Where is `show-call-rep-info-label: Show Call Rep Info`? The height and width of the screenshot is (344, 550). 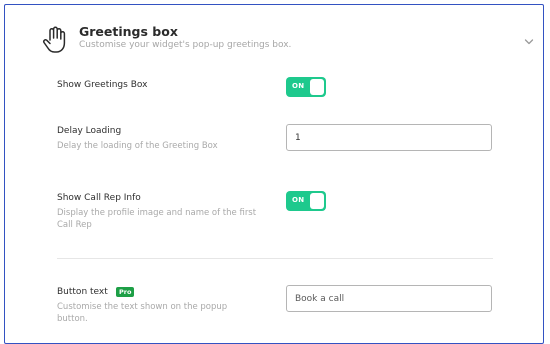
show-call-rep-info-label: Show Call Rep Info is located at coordinates (99, 198).